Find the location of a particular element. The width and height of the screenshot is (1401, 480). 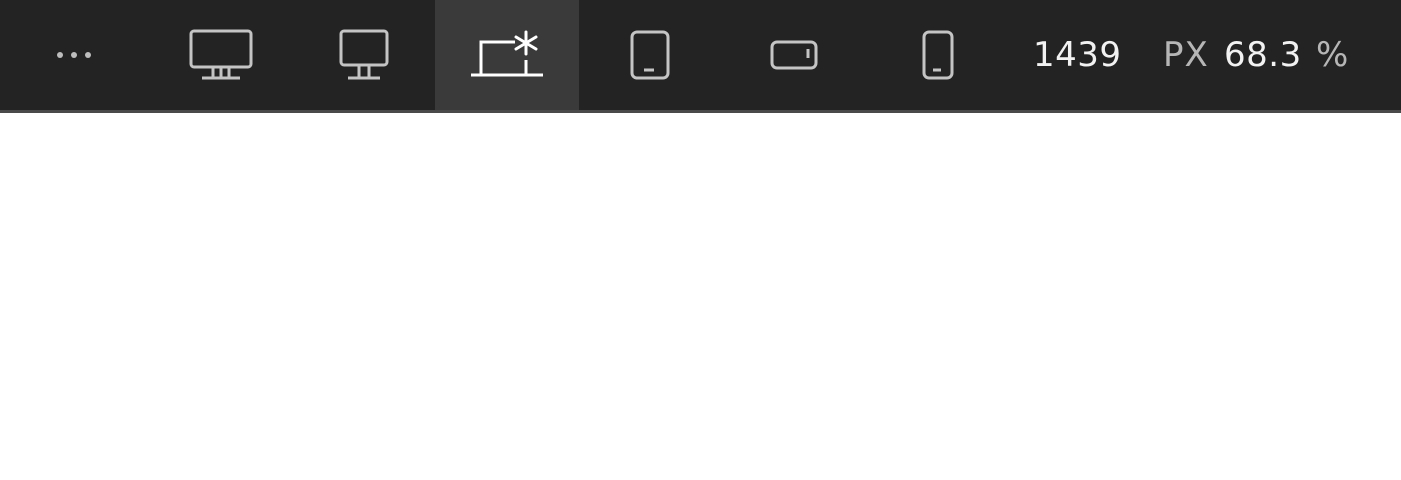

more-dots-icon is located at coordinates (74, 55).